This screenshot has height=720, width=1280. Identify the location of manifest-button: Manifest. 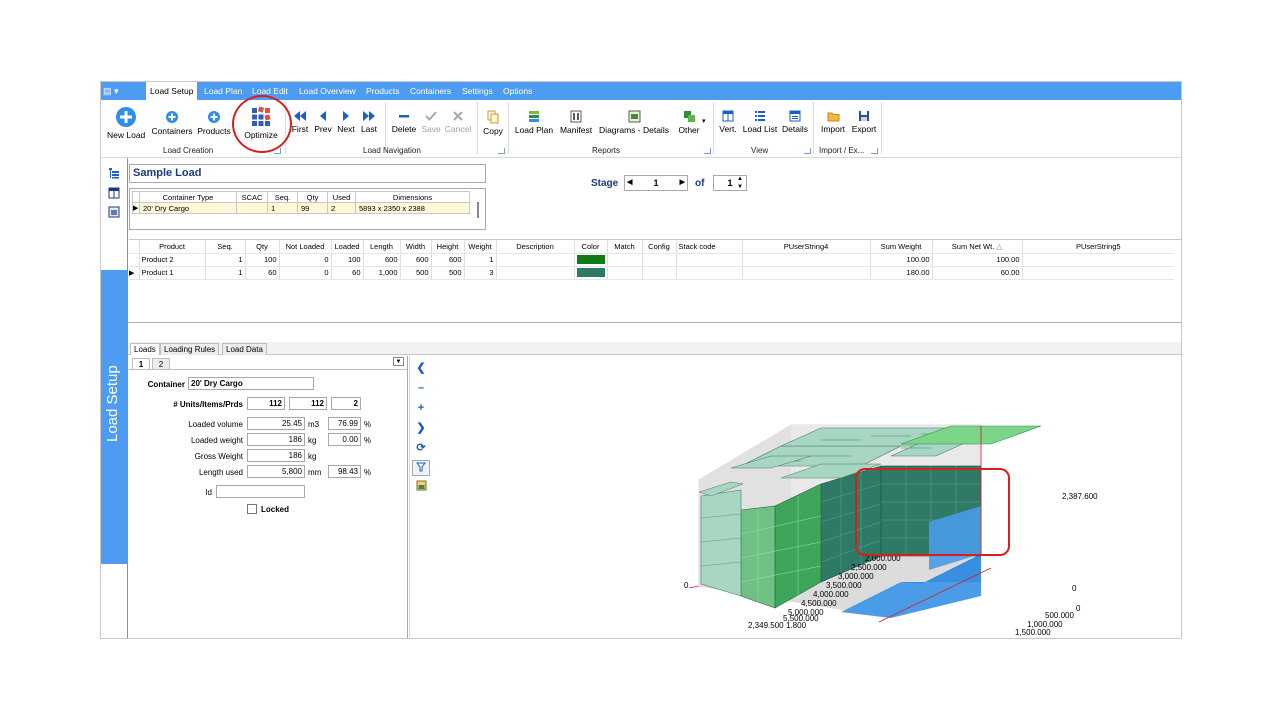
(576, 122).